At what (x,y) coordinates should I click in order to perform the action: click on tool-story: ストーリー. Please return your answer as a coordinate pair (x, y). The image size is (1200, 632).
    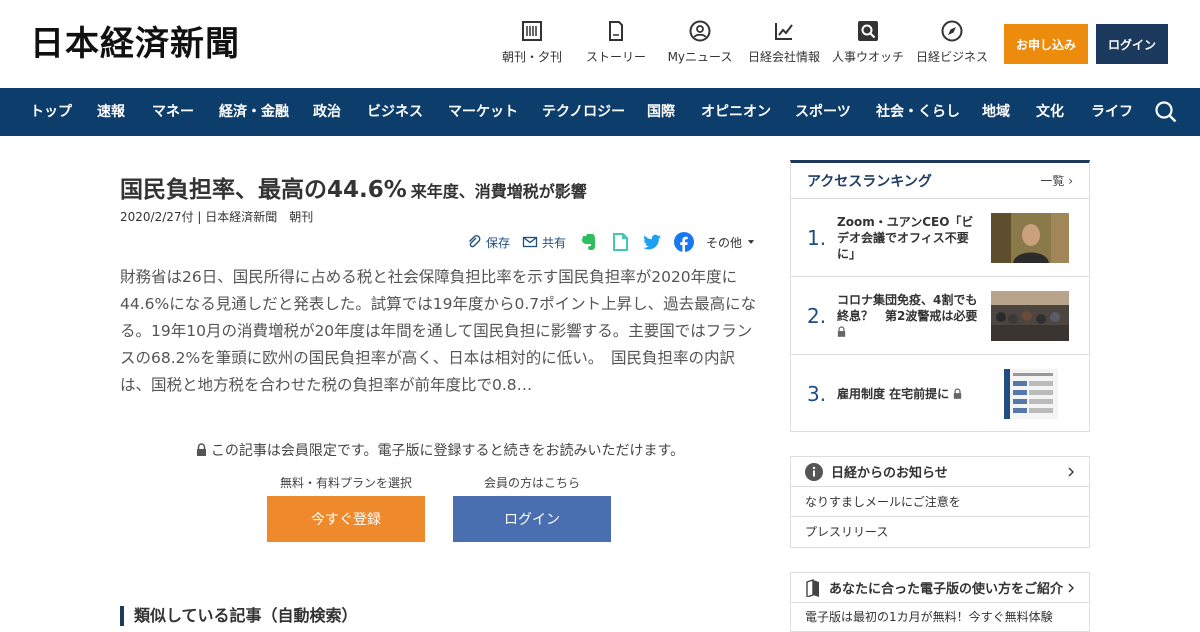
    Looking at the image, I should click on (616, 42).